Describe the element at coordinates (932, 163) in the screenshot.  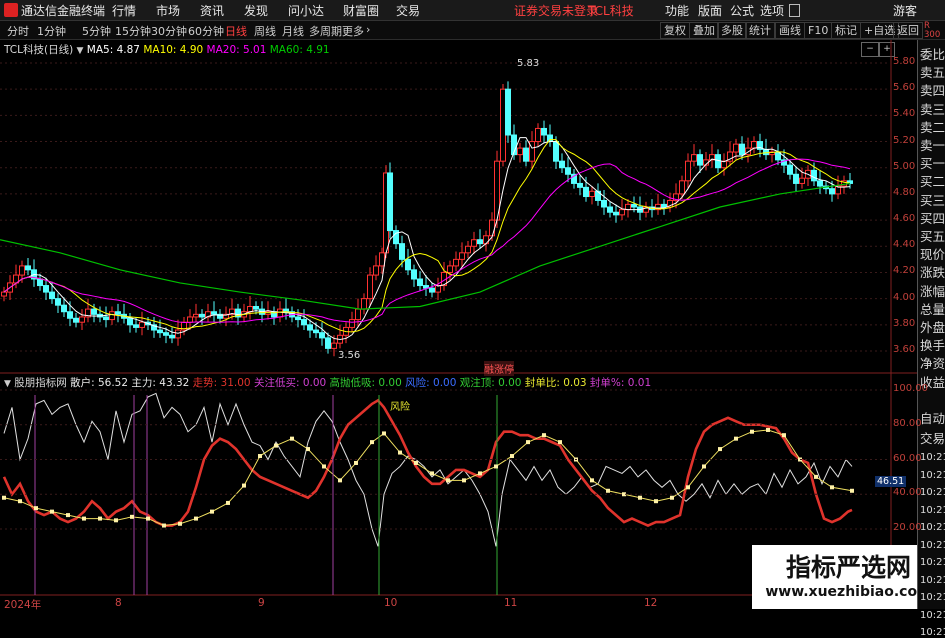
I see `sidebar-item-6: 买一` at that location.